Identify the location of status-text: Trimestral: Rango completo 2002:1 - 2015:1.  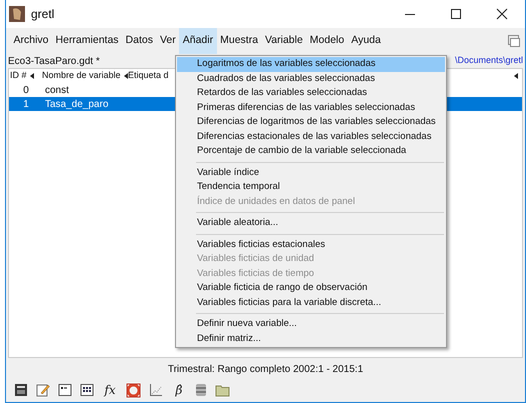
(266, 369).